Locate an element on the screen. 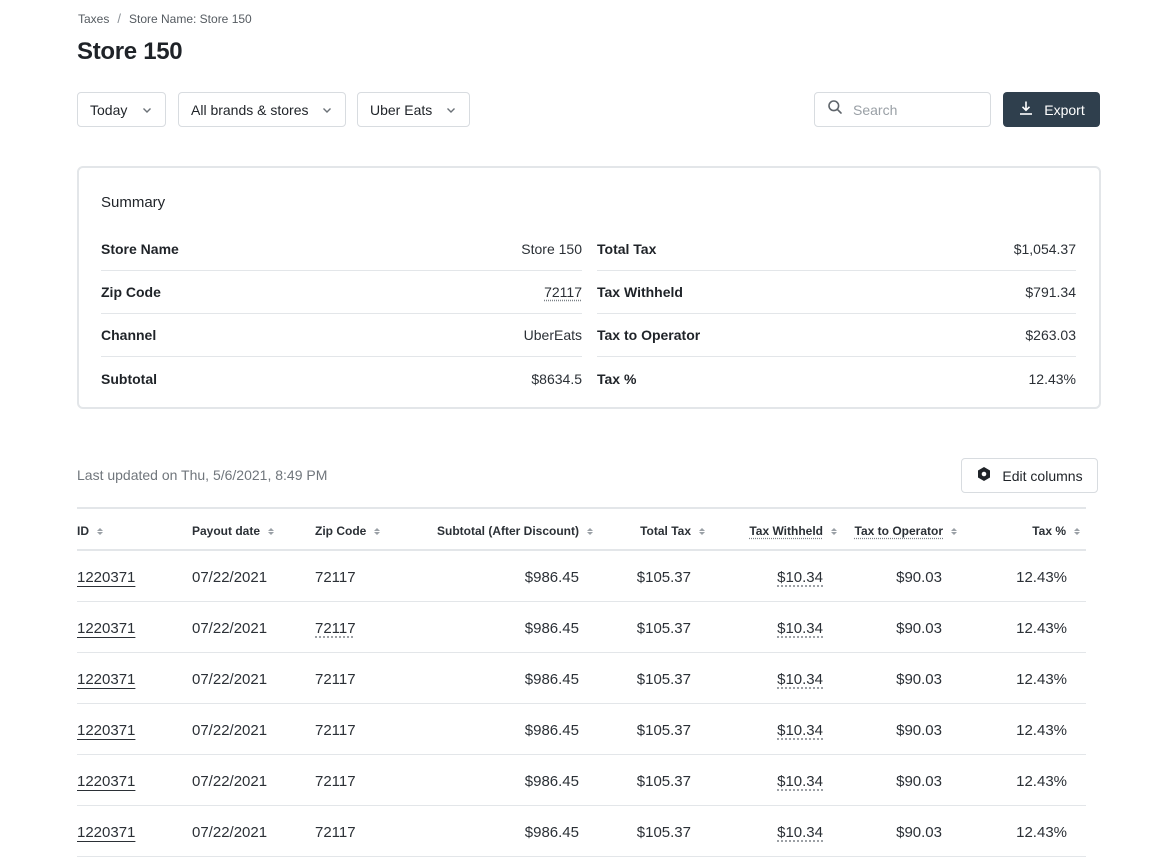 The height and width of the screenshot is (861, 1173). search-box is located at coordinates (902, 109).